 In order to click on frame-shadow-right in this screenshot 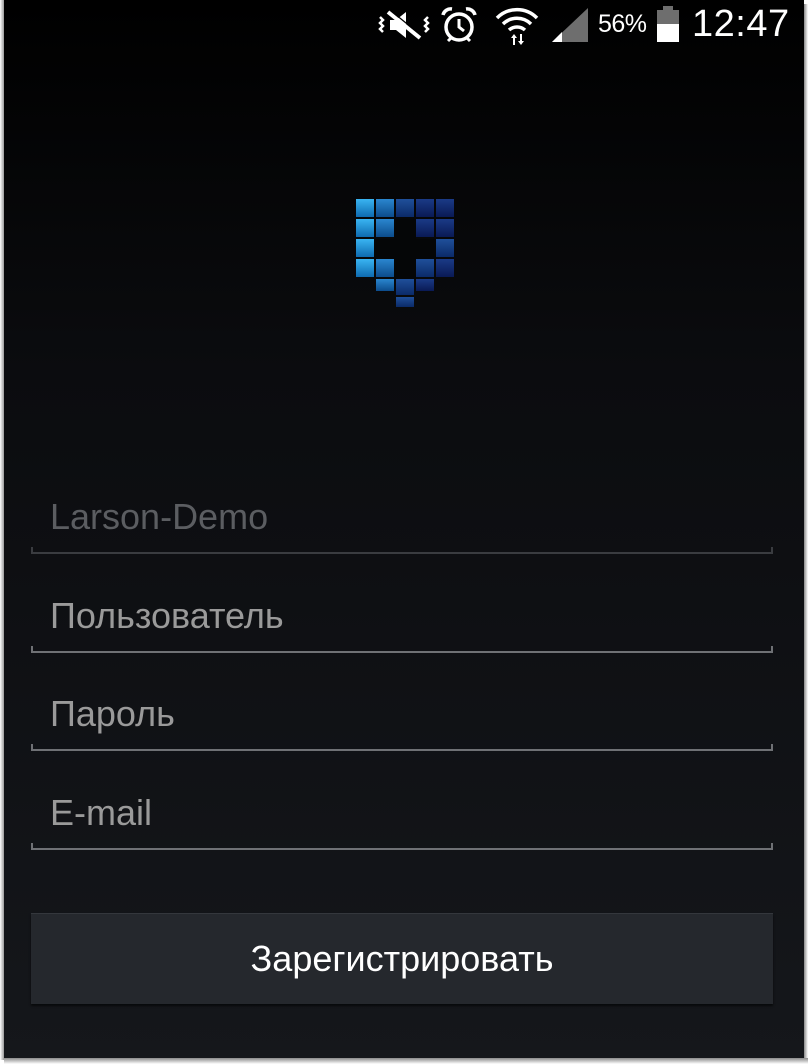, I will do `click(806, 534)`.